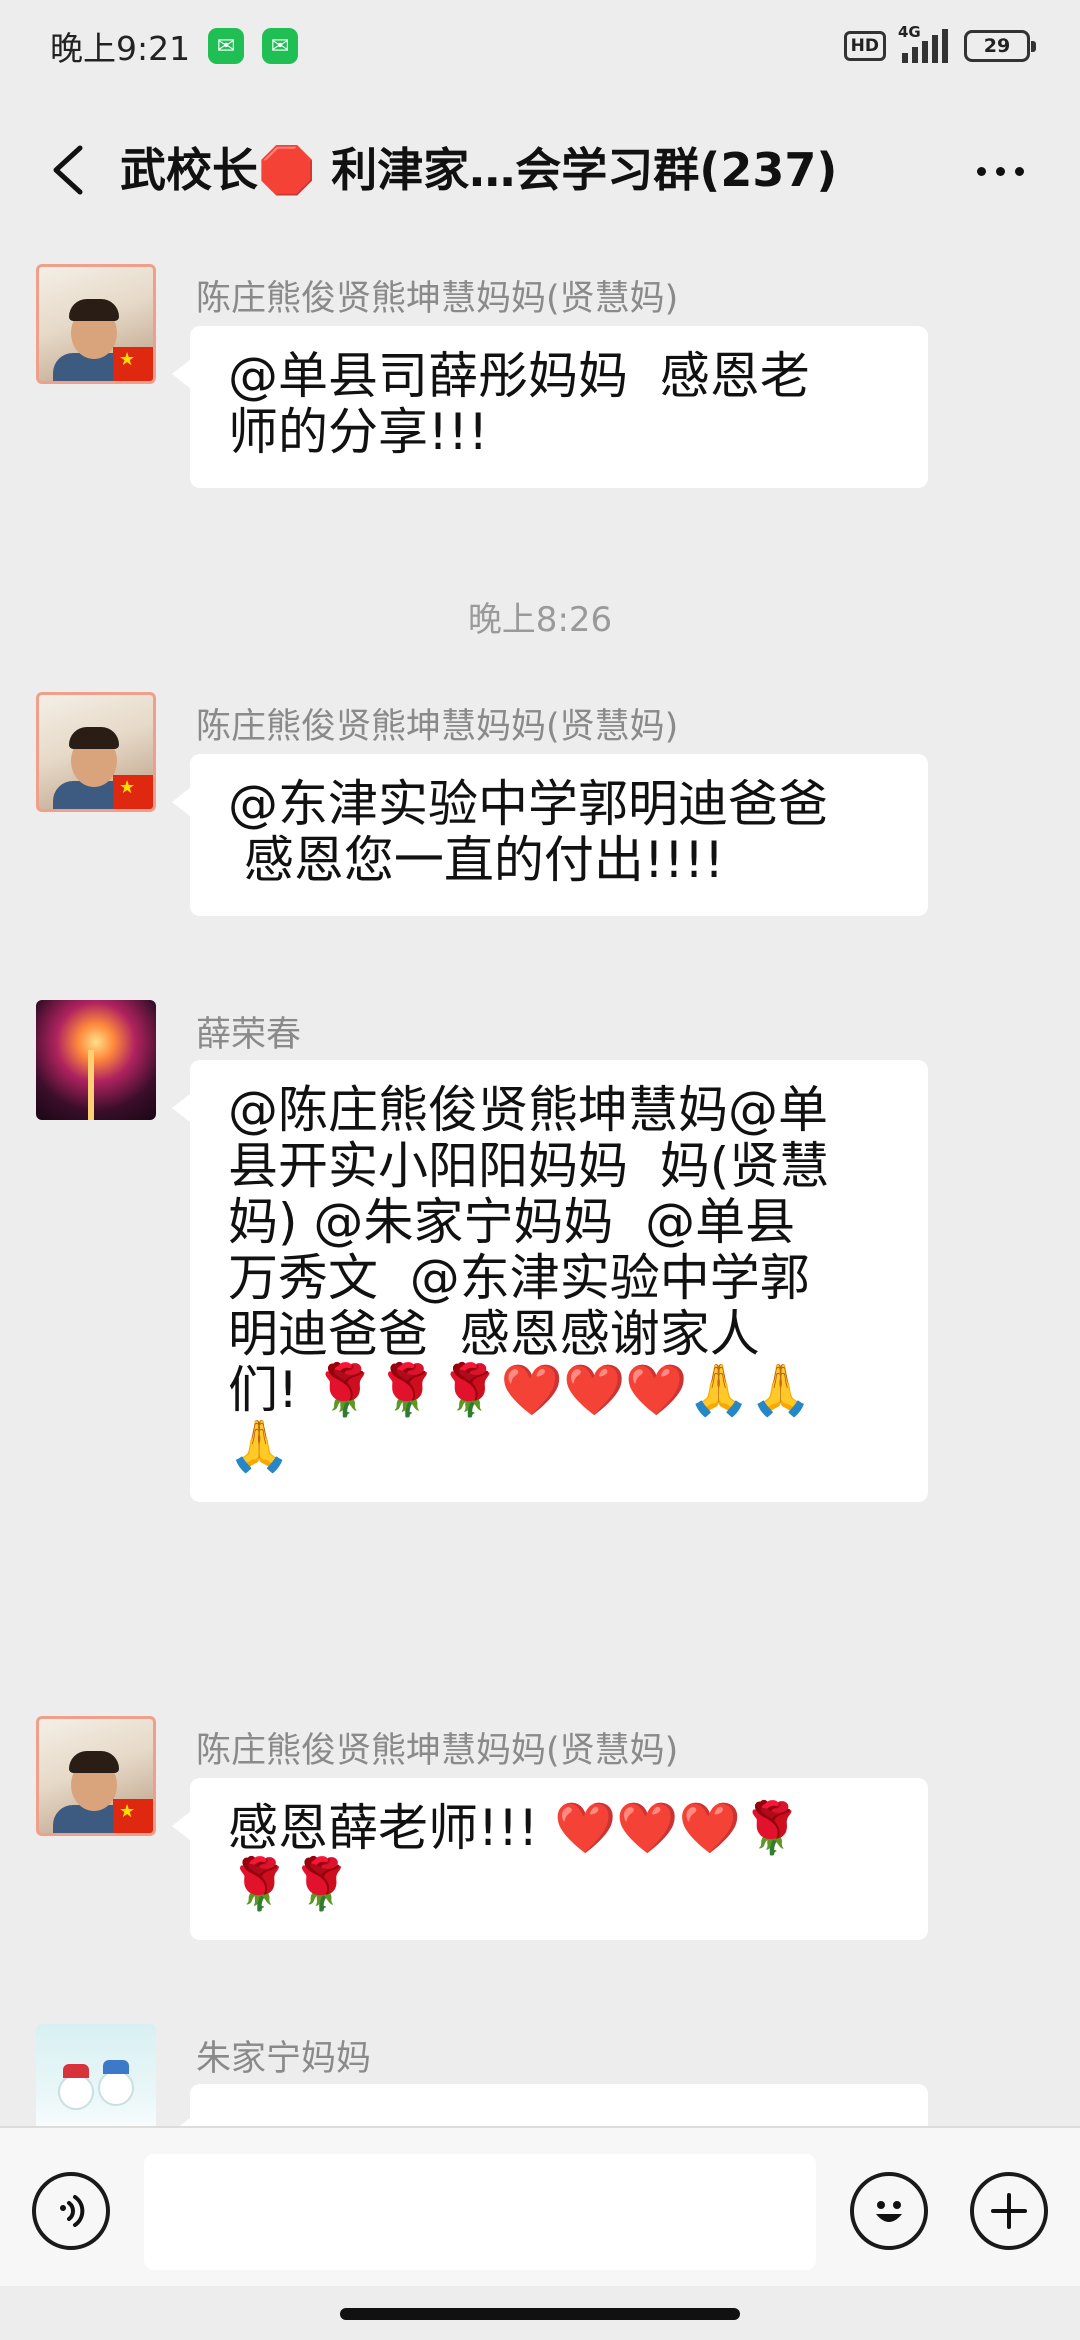  I want to click on message-line: @单县司薛彤妈妈 感恩老, so click(519, 376).